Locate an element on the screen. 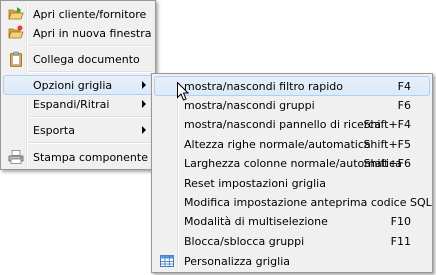 The height and width of the screenshot is (275, 436). menu-item-label: Apri cliente/fornitore is located at coordinates (90, 14).